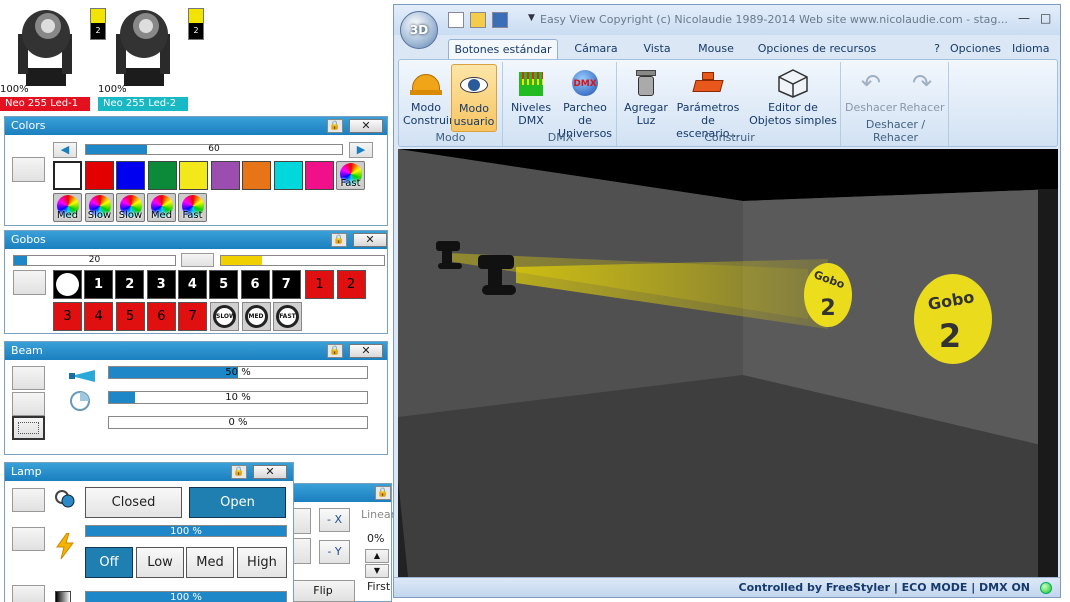 The height and width of the screenshot is (602, 1070). I want to click on gobo-slot: 7, so click(286, 284).